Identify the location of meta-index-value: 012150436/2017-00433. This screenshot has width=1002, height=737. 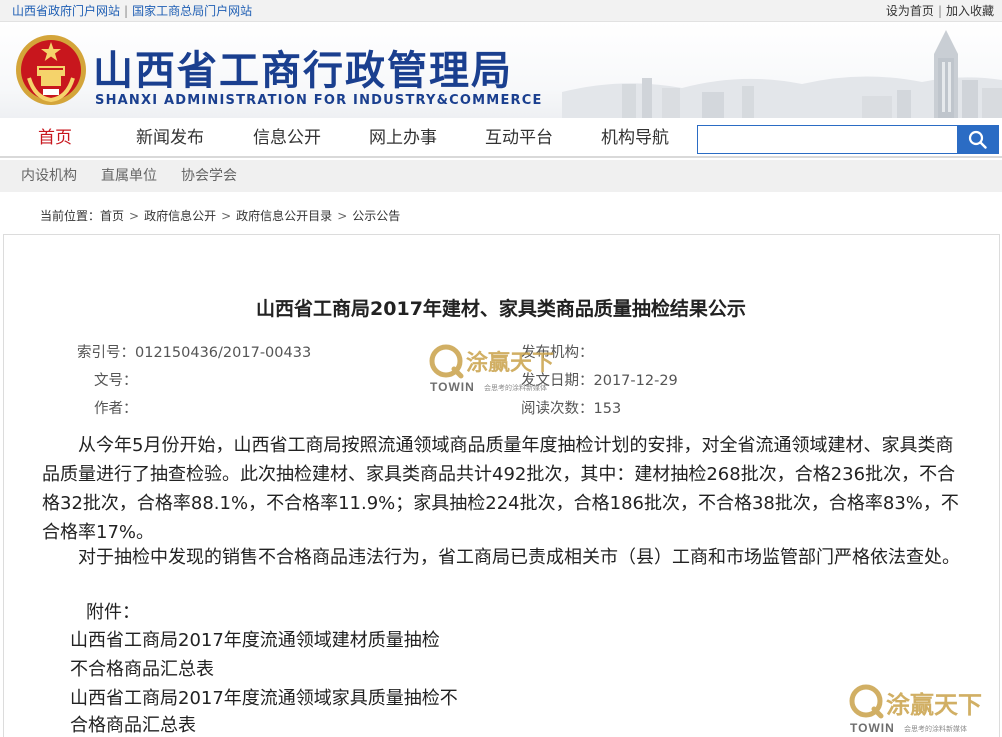
(223, 353).